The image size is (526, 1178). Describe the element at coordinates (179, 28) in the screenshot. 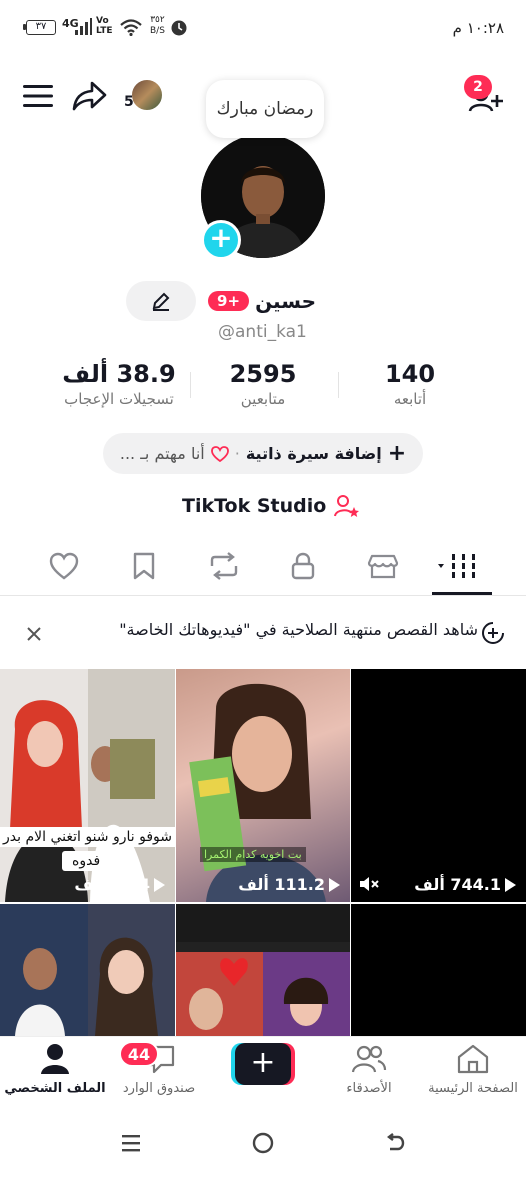

I see `alarm-icon` at that location.